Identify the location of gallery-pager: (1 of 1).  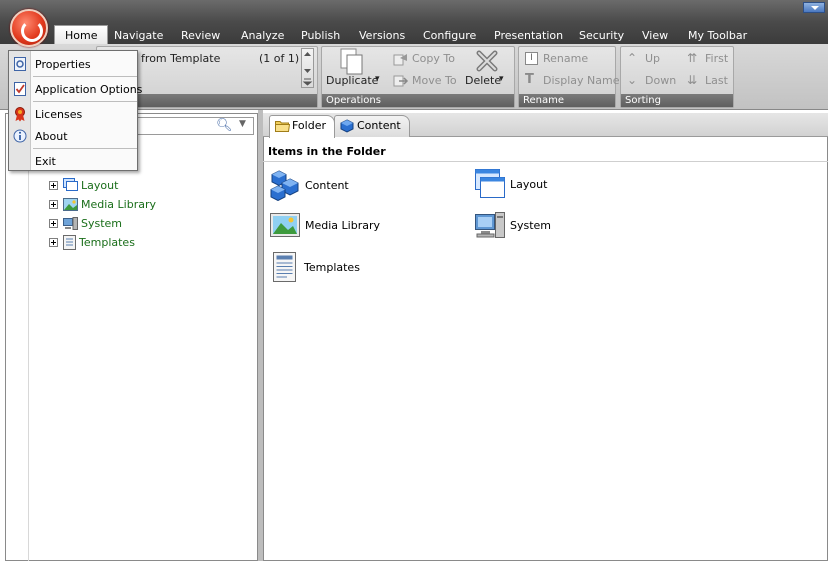
(279, 58).